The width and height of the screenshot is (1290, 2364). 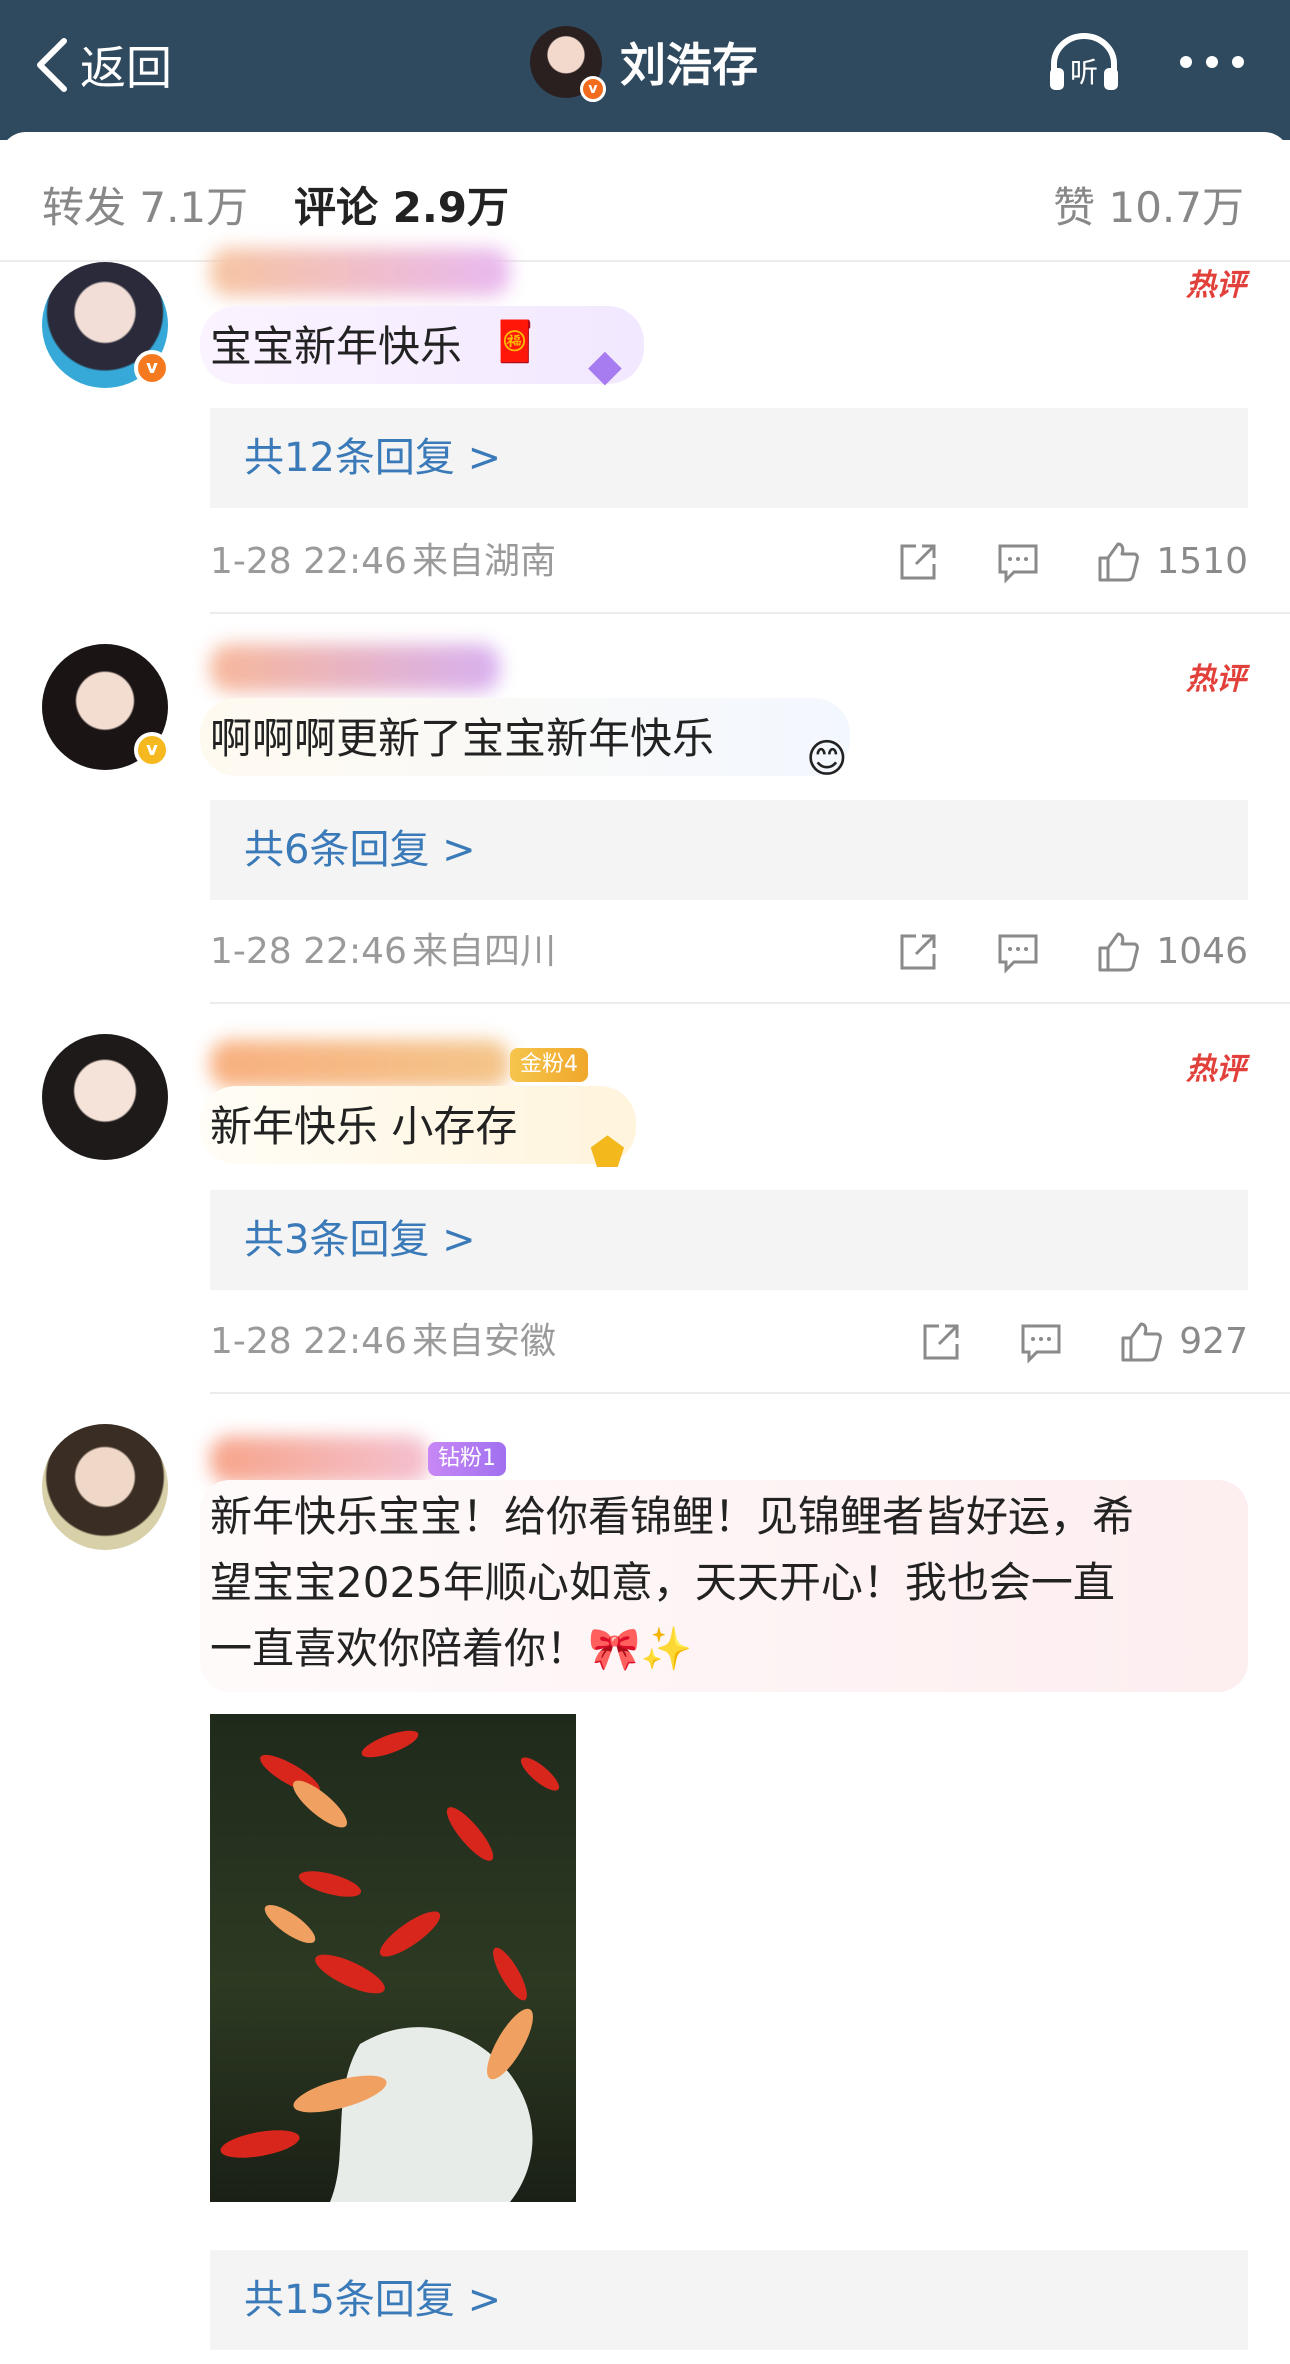 I want to click on fan-level-badge: 金粉4, so click(x=549, y=1065).